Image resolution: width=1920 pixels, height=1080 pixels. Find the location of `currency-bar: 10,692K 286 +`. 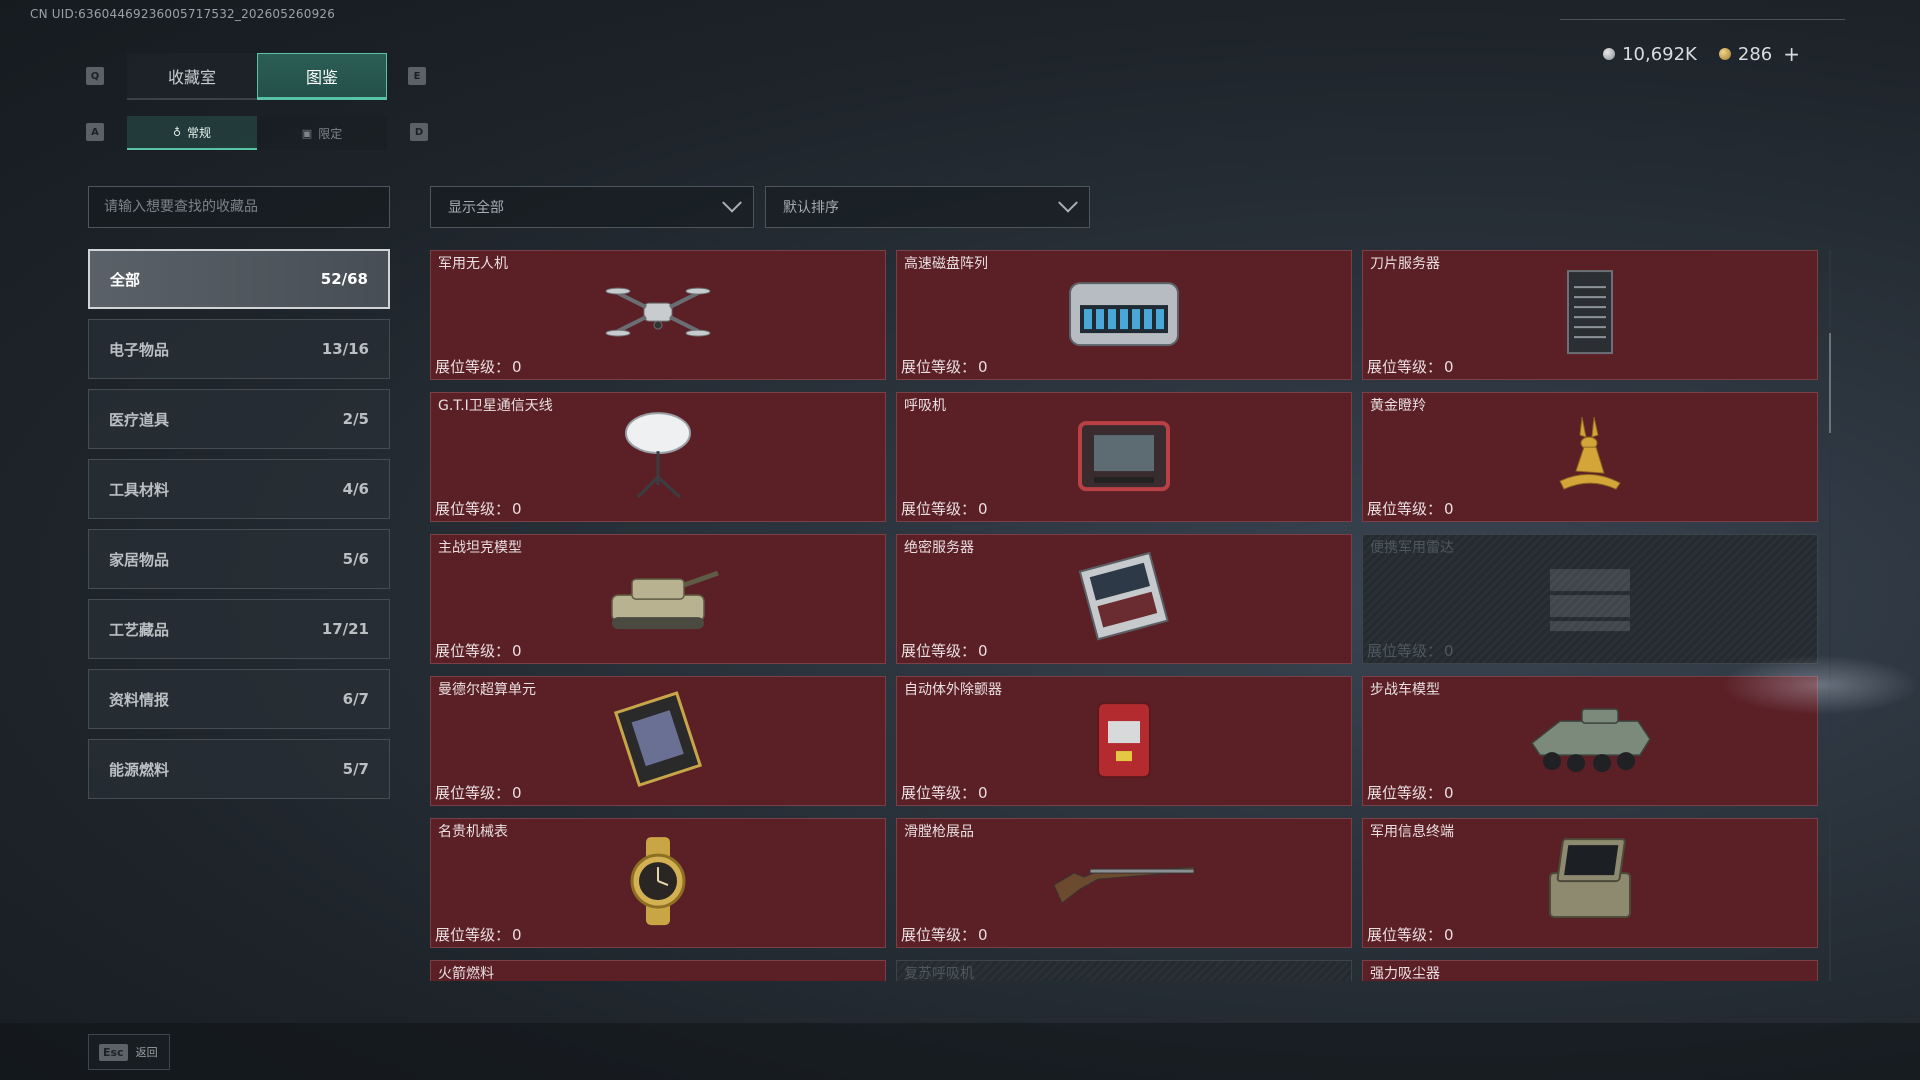

currency-bar: 10,692K 286 + is located at coordinates (1701, 54).